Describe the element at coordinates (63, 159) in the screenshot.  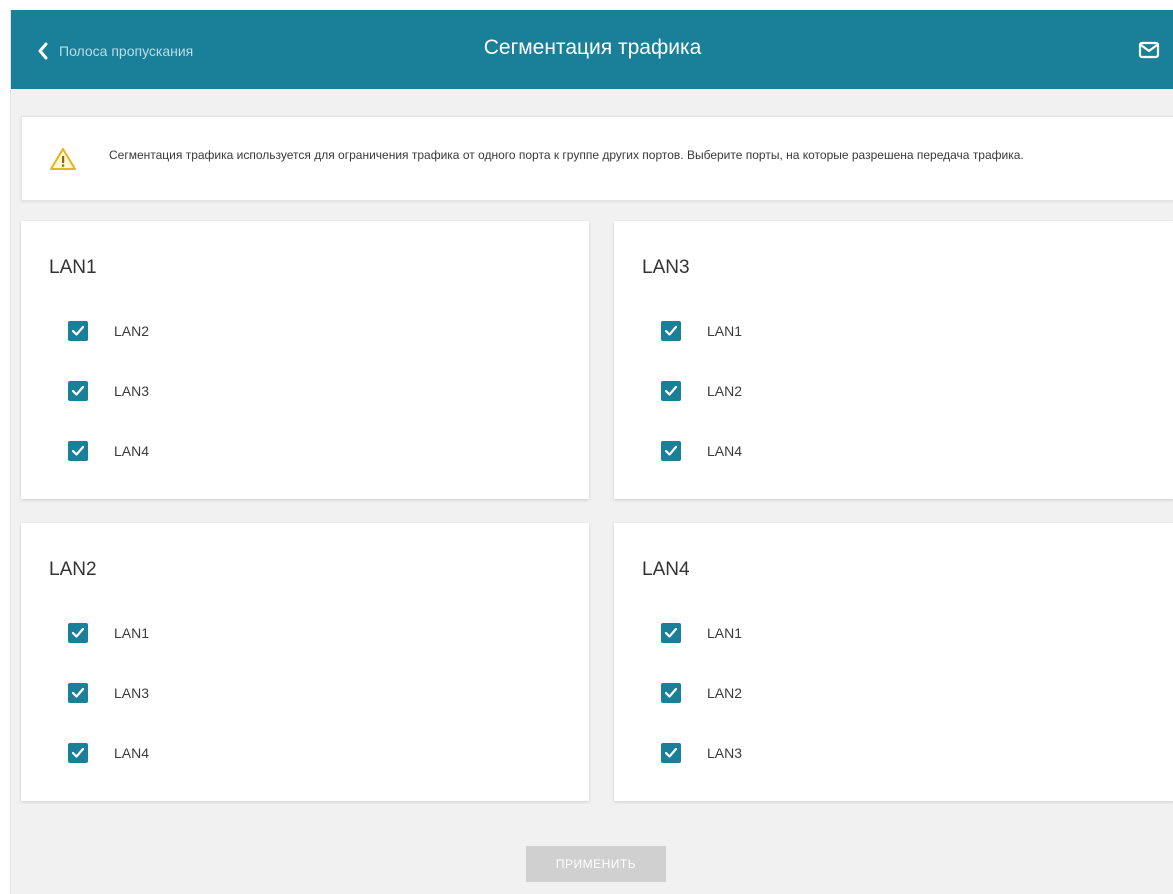
I see `warning-icon` at that location.